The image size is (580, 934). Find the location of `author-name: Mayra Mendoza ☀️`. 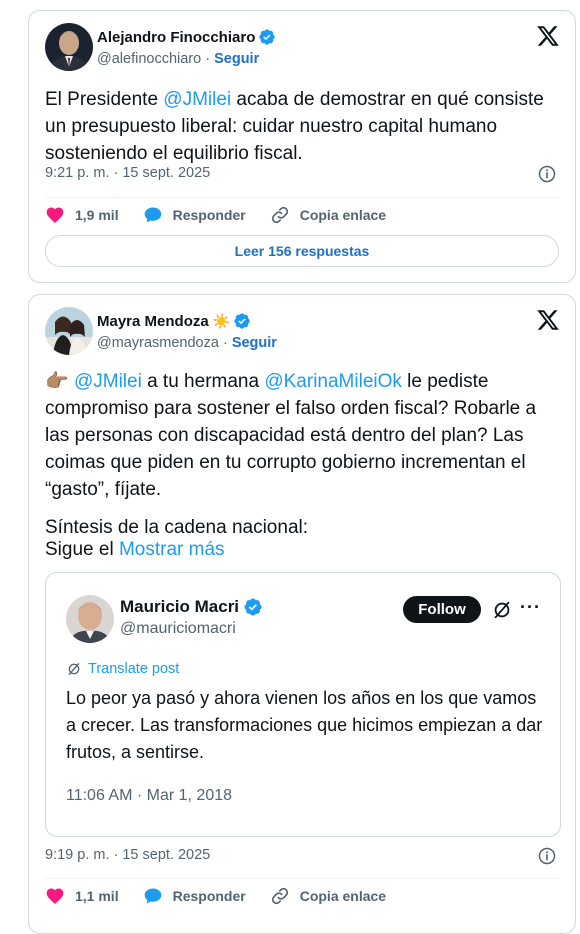

author-name: Mayra Mendoza ☀️ is located at coordinates (174, 321).